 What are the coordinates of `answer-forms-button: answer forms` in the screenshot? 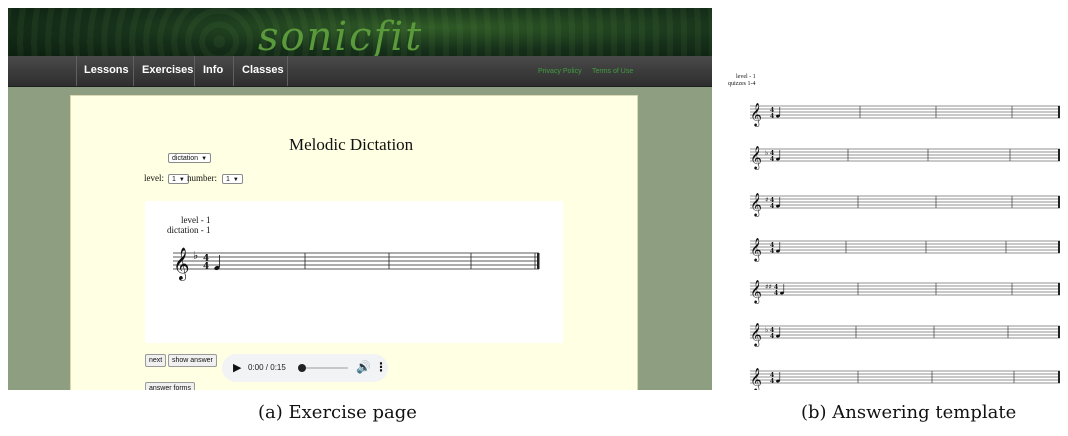 It's located at (170, 386).